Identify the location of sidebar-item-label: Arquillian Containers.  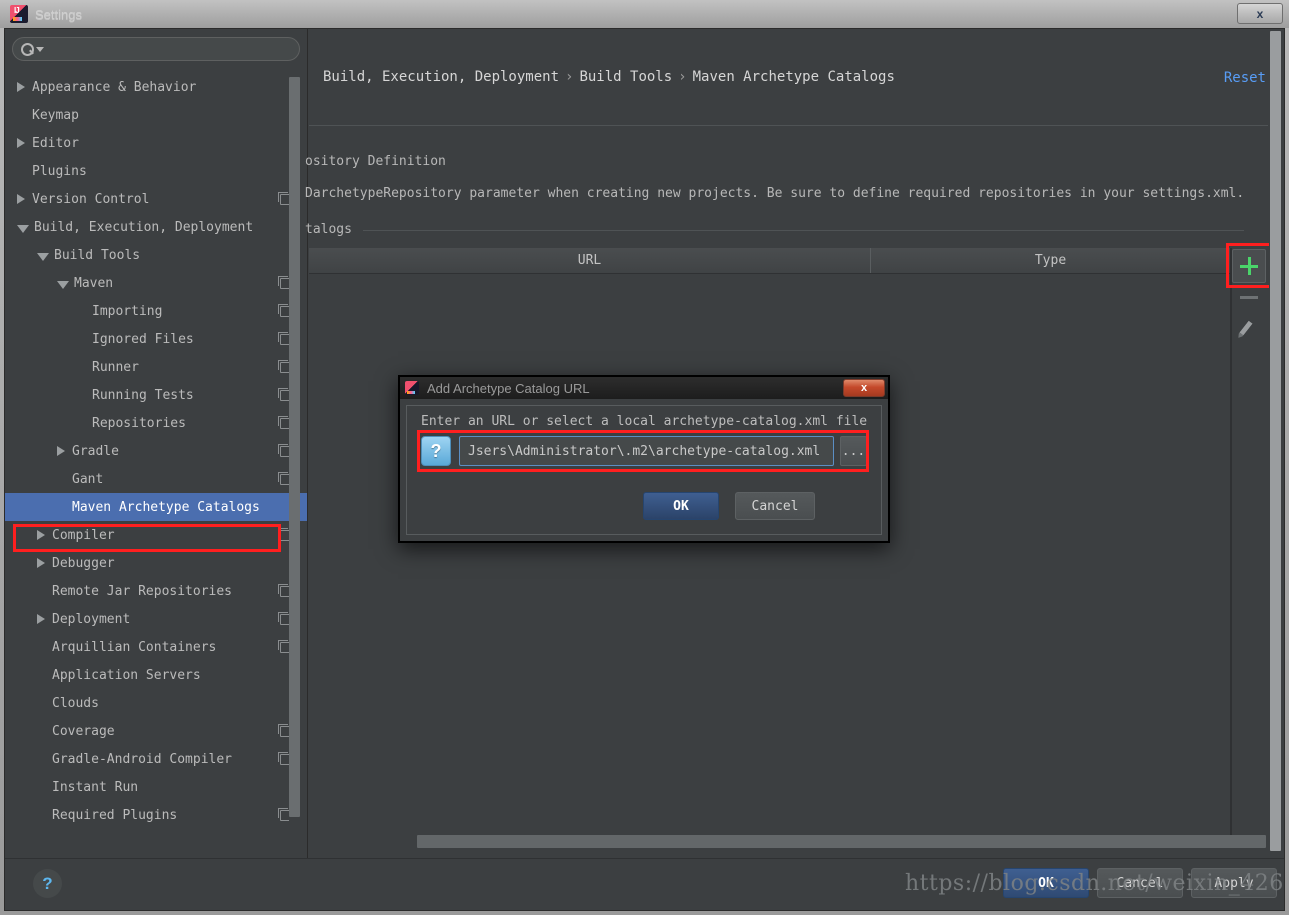
(134, 647).